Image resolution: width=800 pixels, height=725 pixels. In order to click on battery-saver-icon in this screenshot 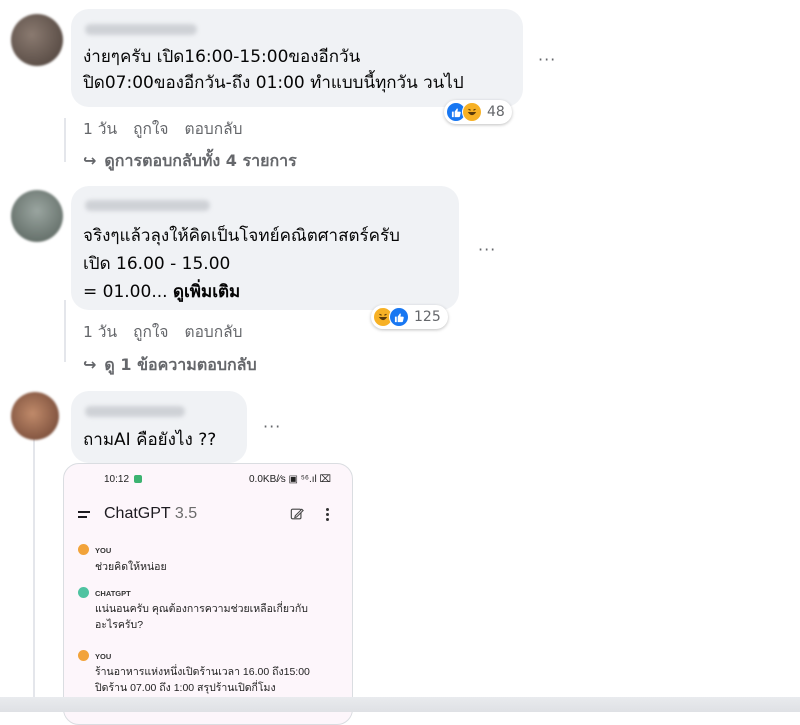, I will do `click(137, 479)`.